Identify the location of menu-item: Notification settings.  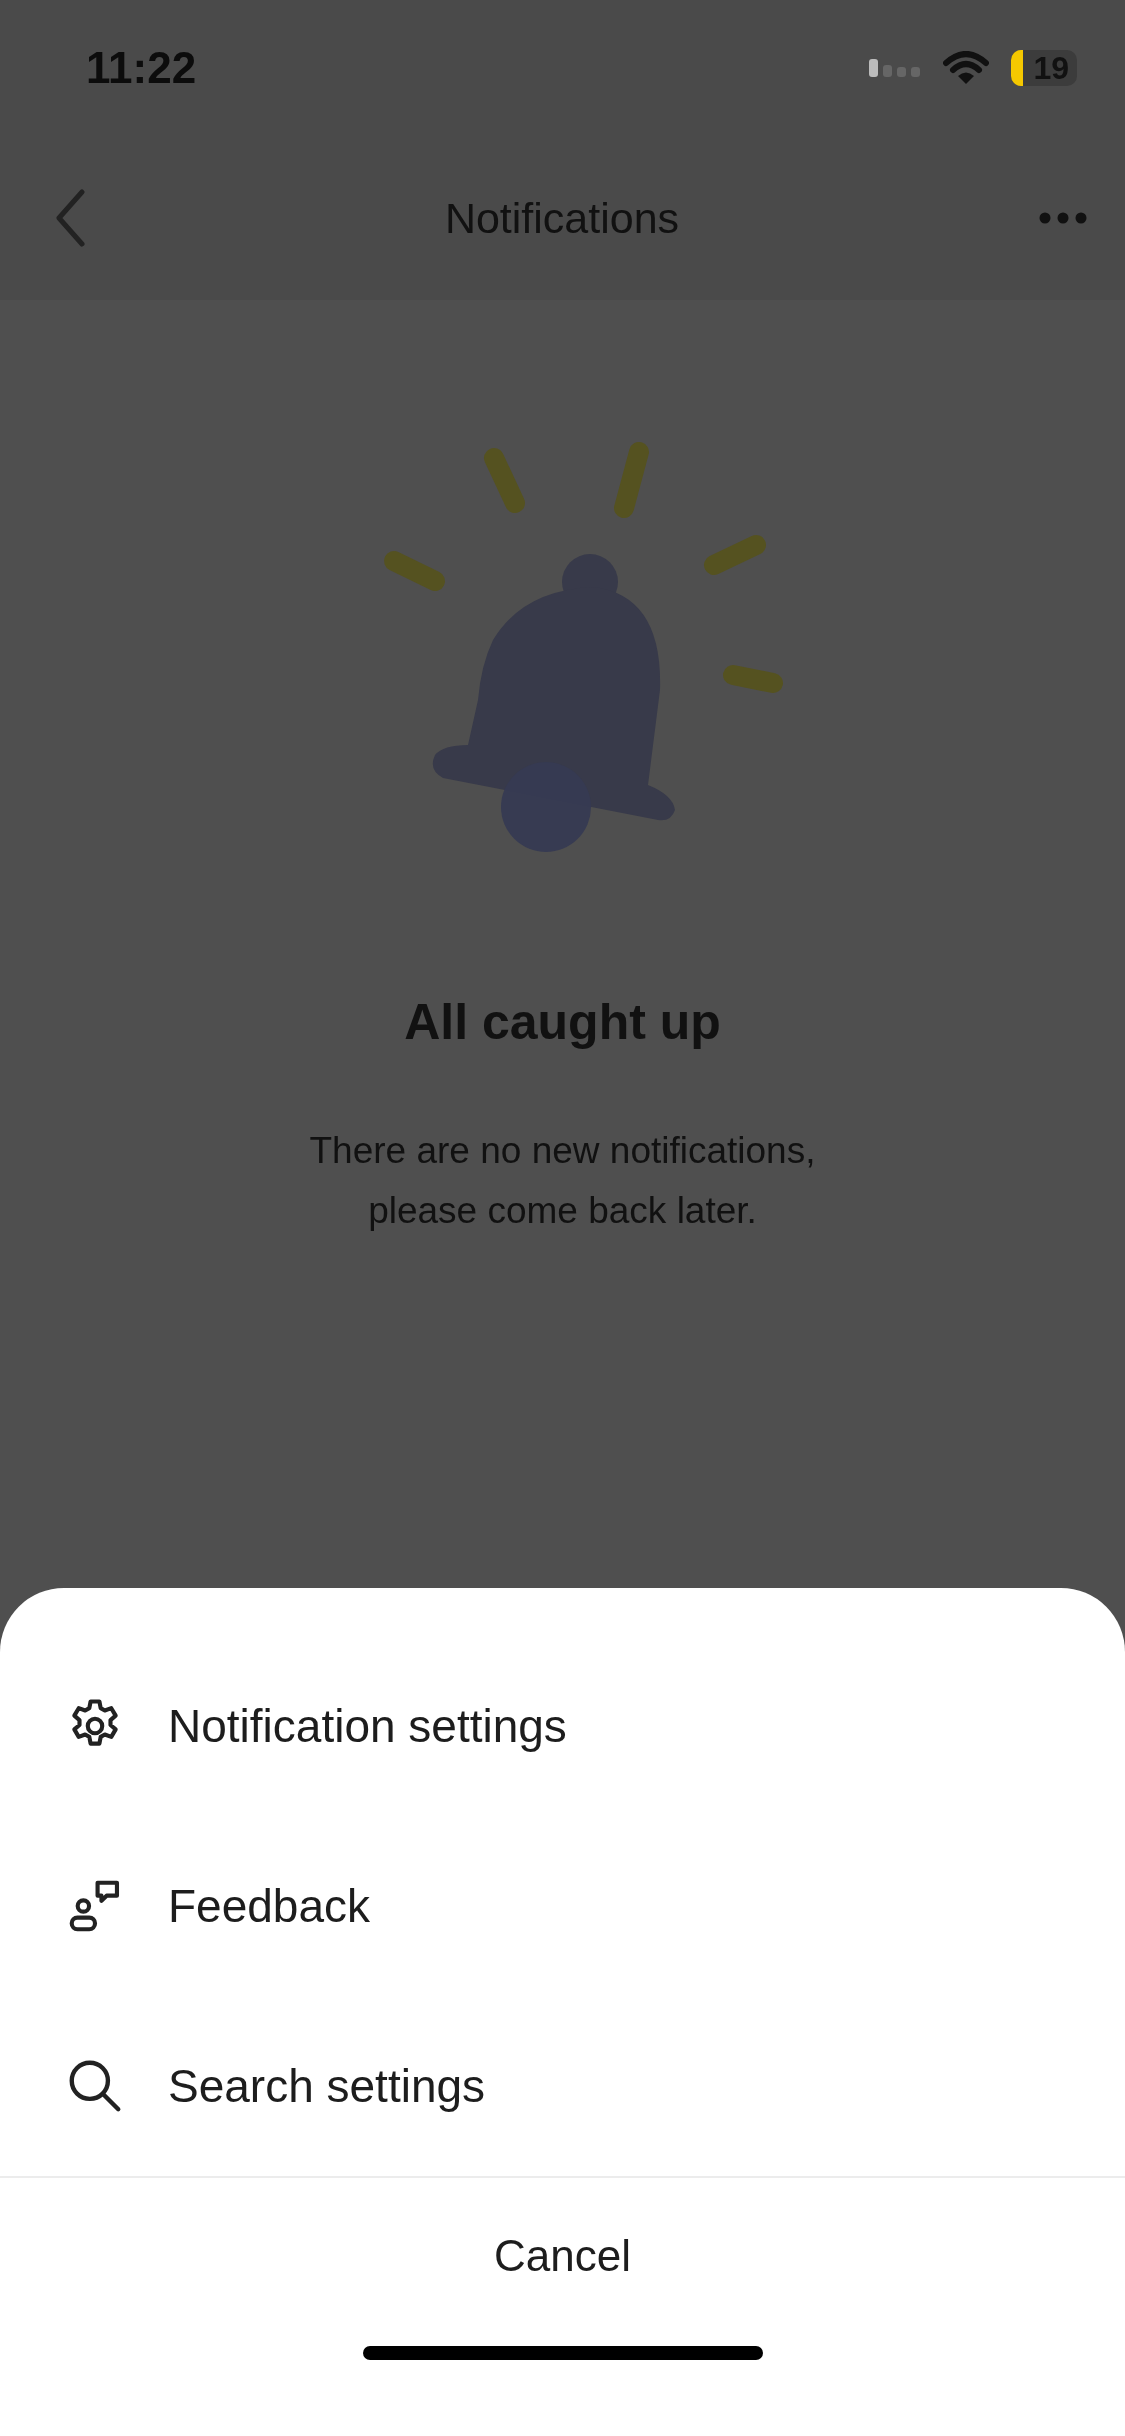
(562, 1726).